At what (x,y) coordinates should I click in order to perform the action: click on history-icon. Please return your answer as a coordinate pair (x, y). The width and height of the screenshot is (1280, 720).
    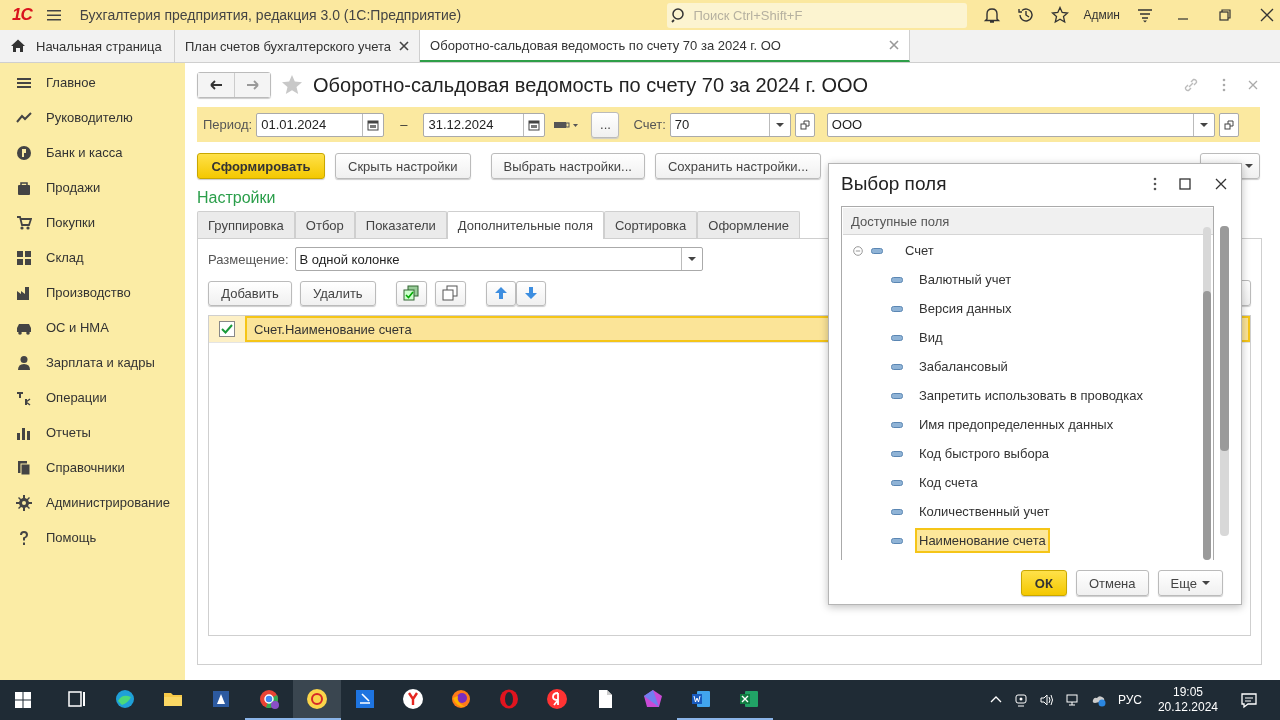
    Looking at the image, I should click on (1026, 15).